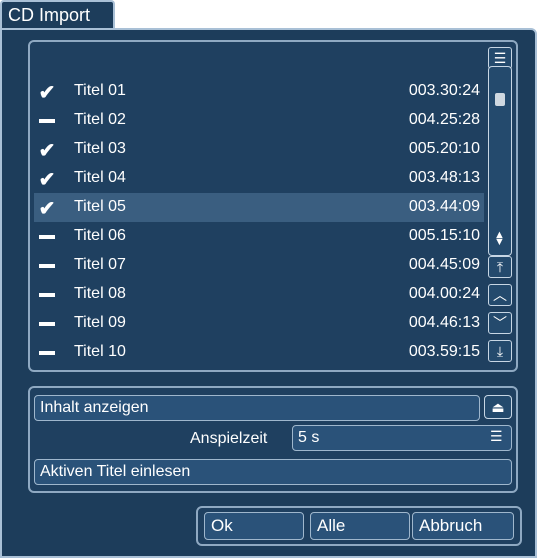 This screenshot has height=558, width=537. What do you see at coordinates (259, 265) in the screenshot?
I see `track-row: Titel 07 004.45:09` at bounding box center [259, 265].